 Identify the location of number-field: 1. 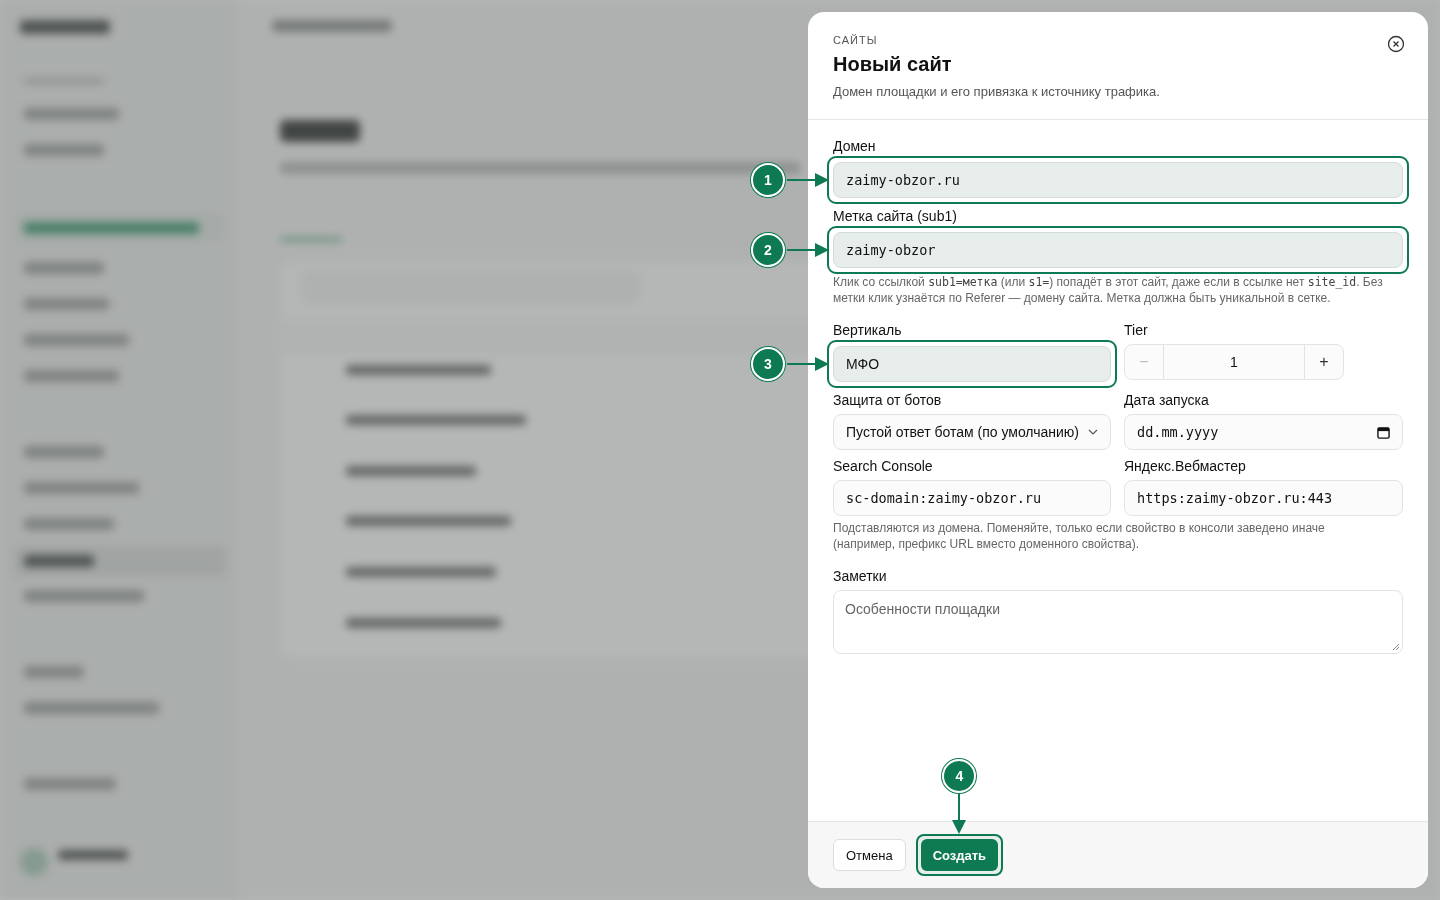
(1234, 362).